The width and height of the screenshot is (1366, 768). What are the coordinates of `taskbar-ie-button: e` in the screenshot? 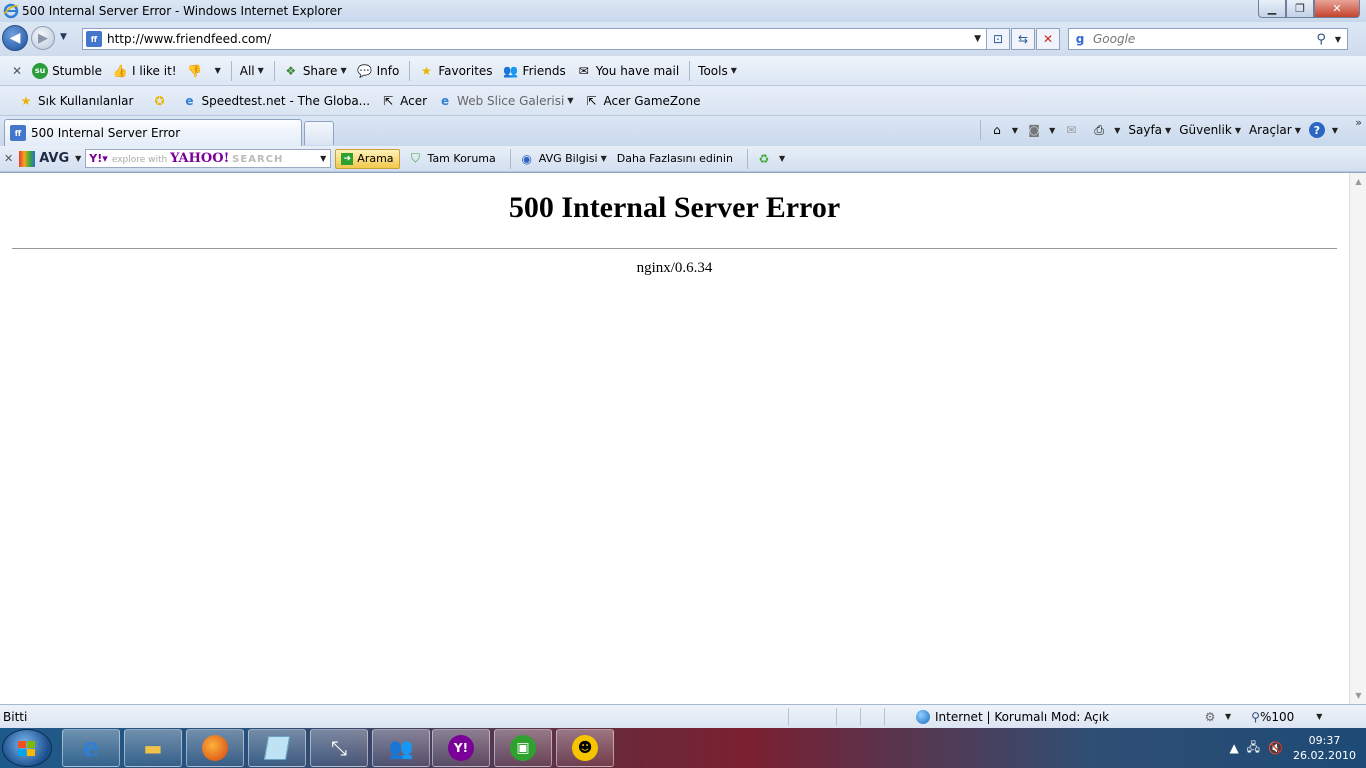 It's located at (91, 748).